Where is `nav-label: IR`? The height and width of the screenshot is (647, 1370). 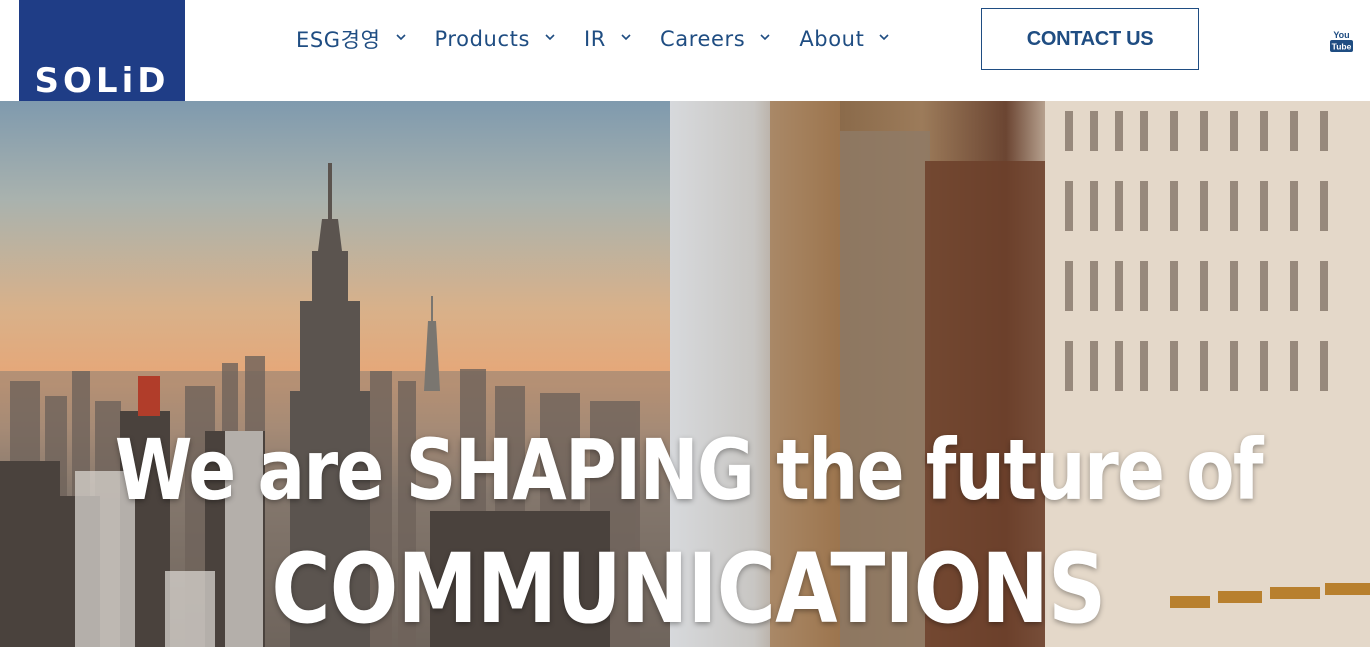 nav-label: IR is located at coordinates (595, 39).